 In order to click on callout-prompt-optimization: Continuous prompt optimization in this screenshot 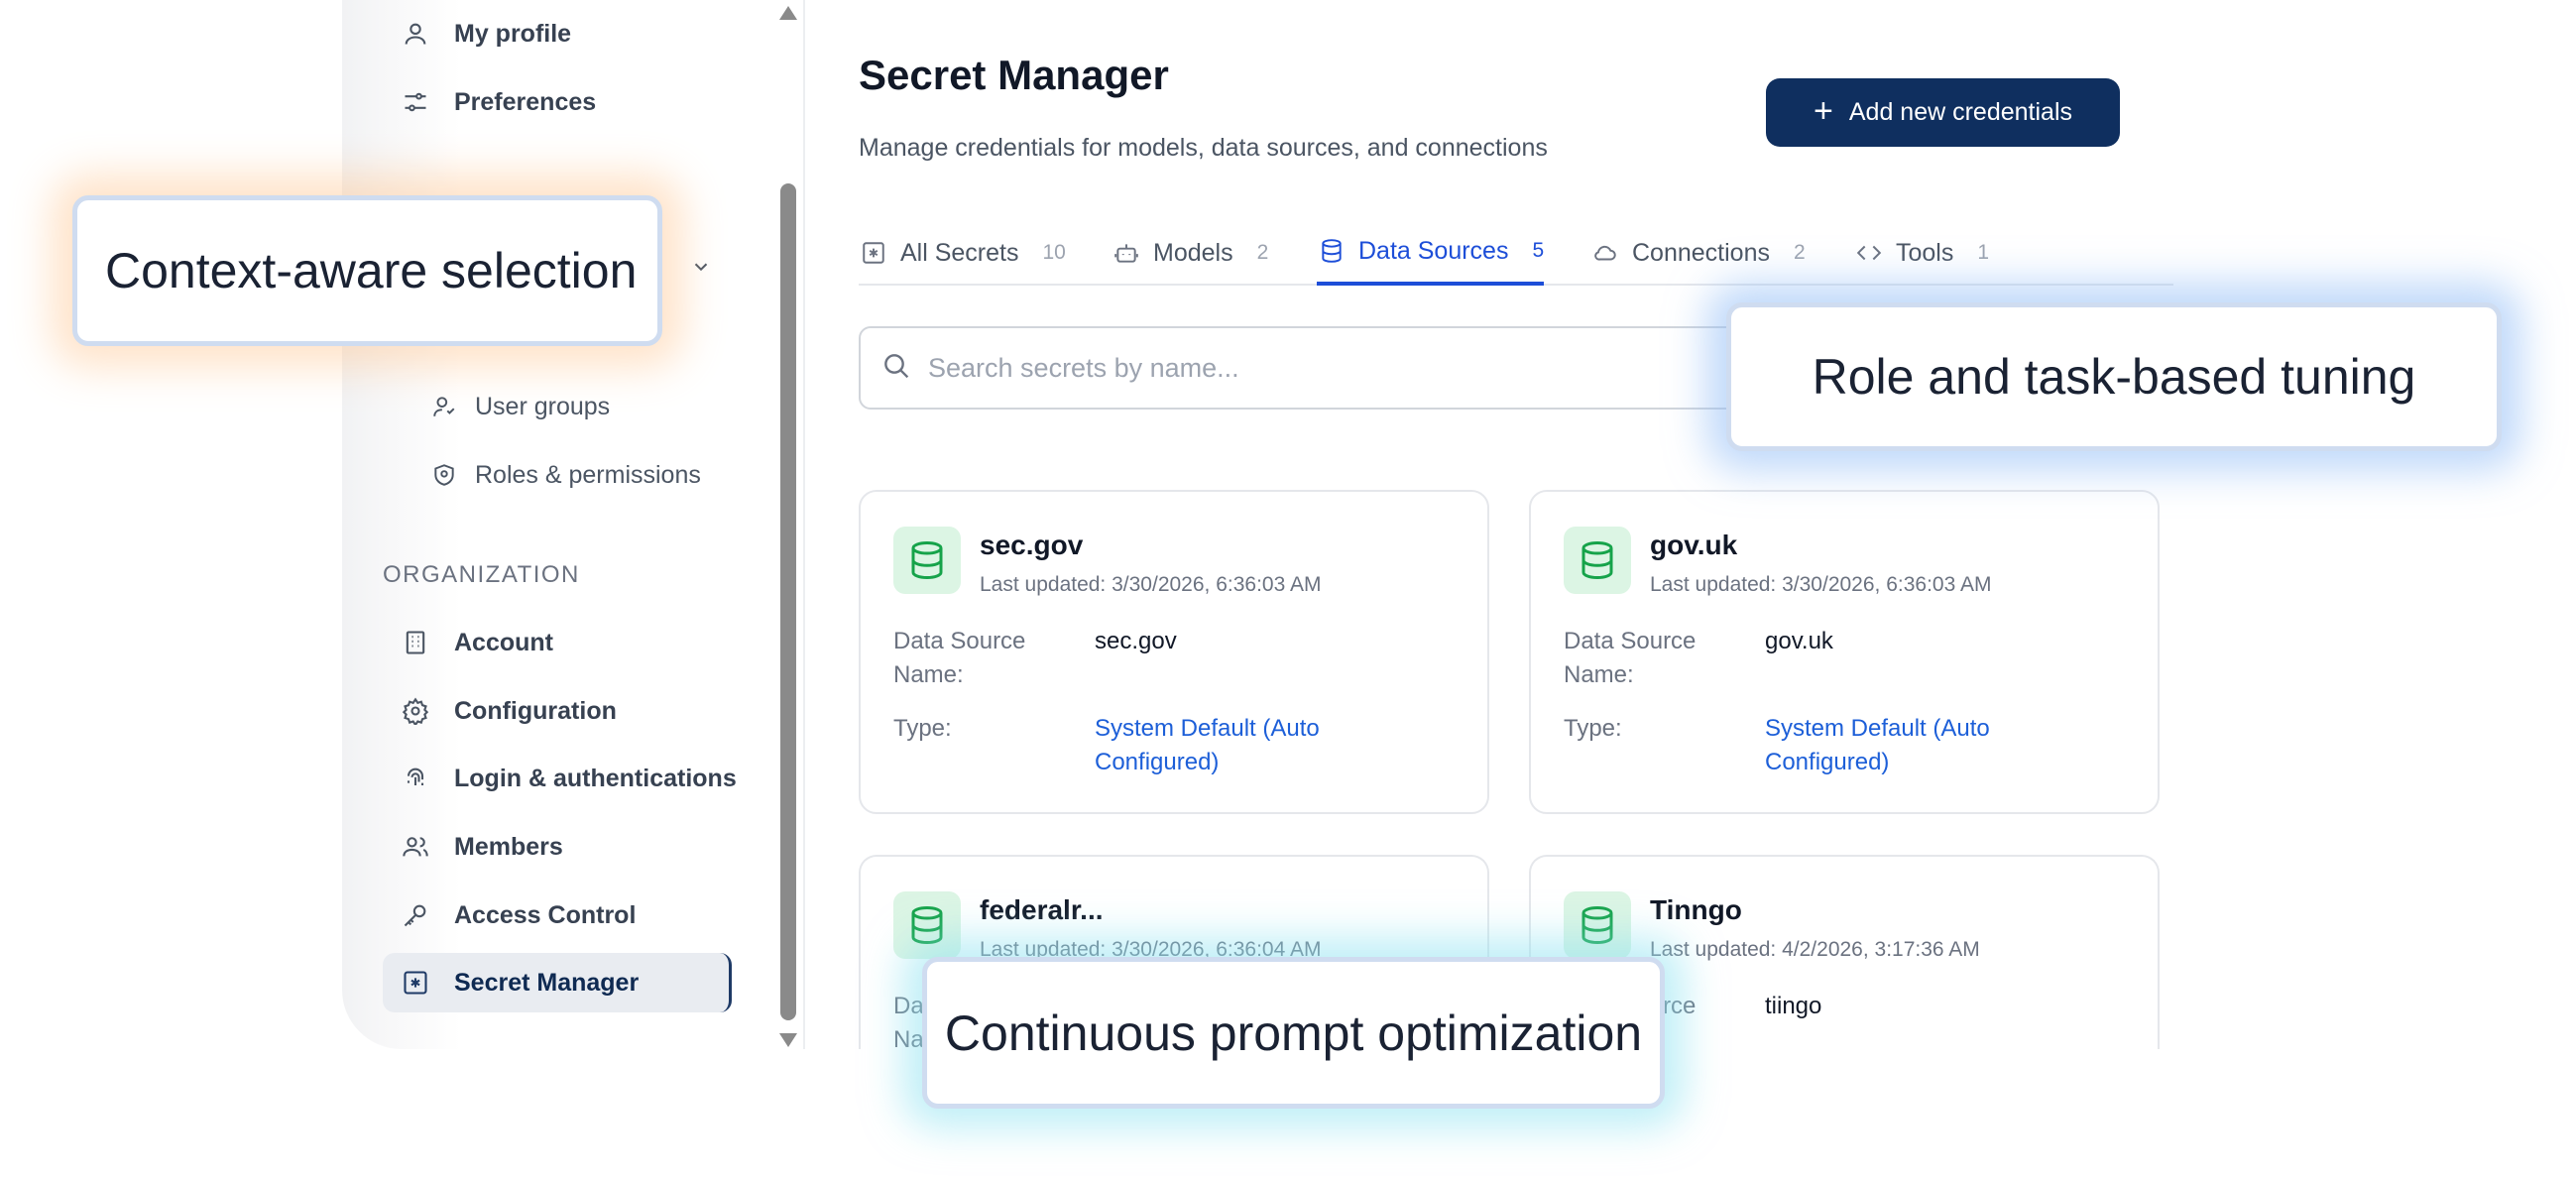, I will do `click(1294, 1033)`.